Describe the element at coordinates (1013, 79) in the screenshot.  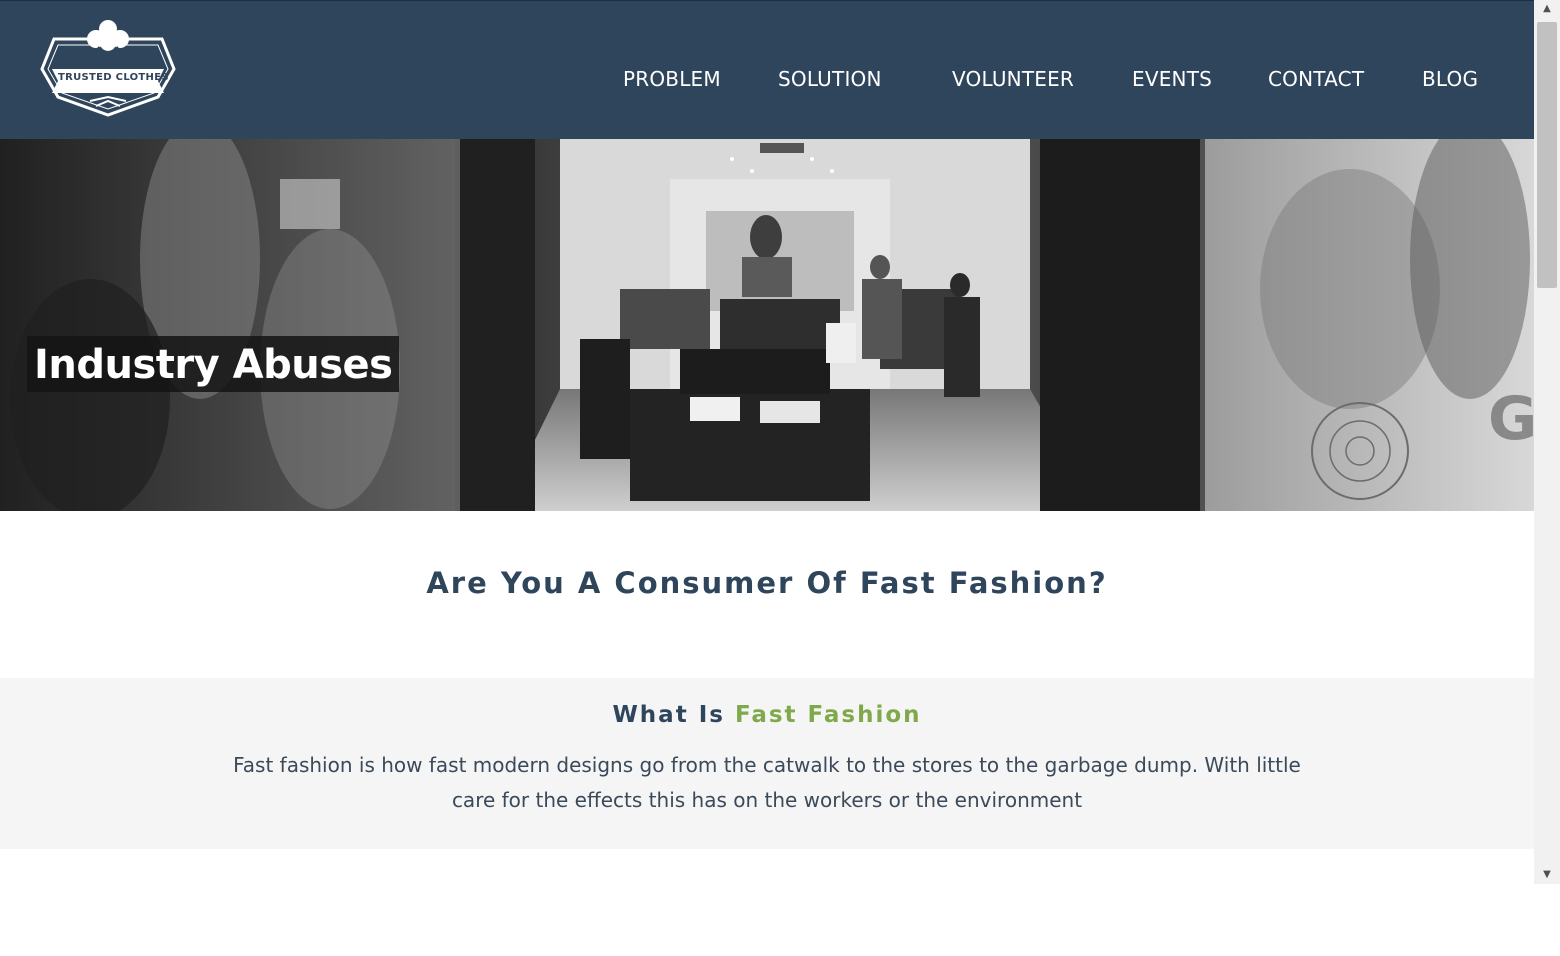
I see `nav-volunteer: VOLUNTEER` at that location.